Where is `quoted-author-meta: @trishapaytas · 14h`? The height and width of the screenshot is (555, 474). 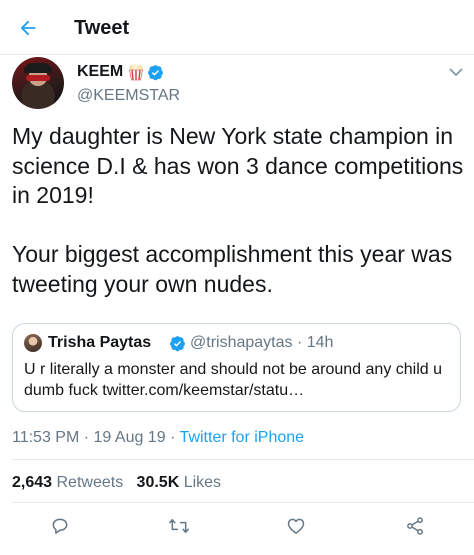
quoted-author-meta: @trishapaytas · 14h is located at coordinates (262, 342).